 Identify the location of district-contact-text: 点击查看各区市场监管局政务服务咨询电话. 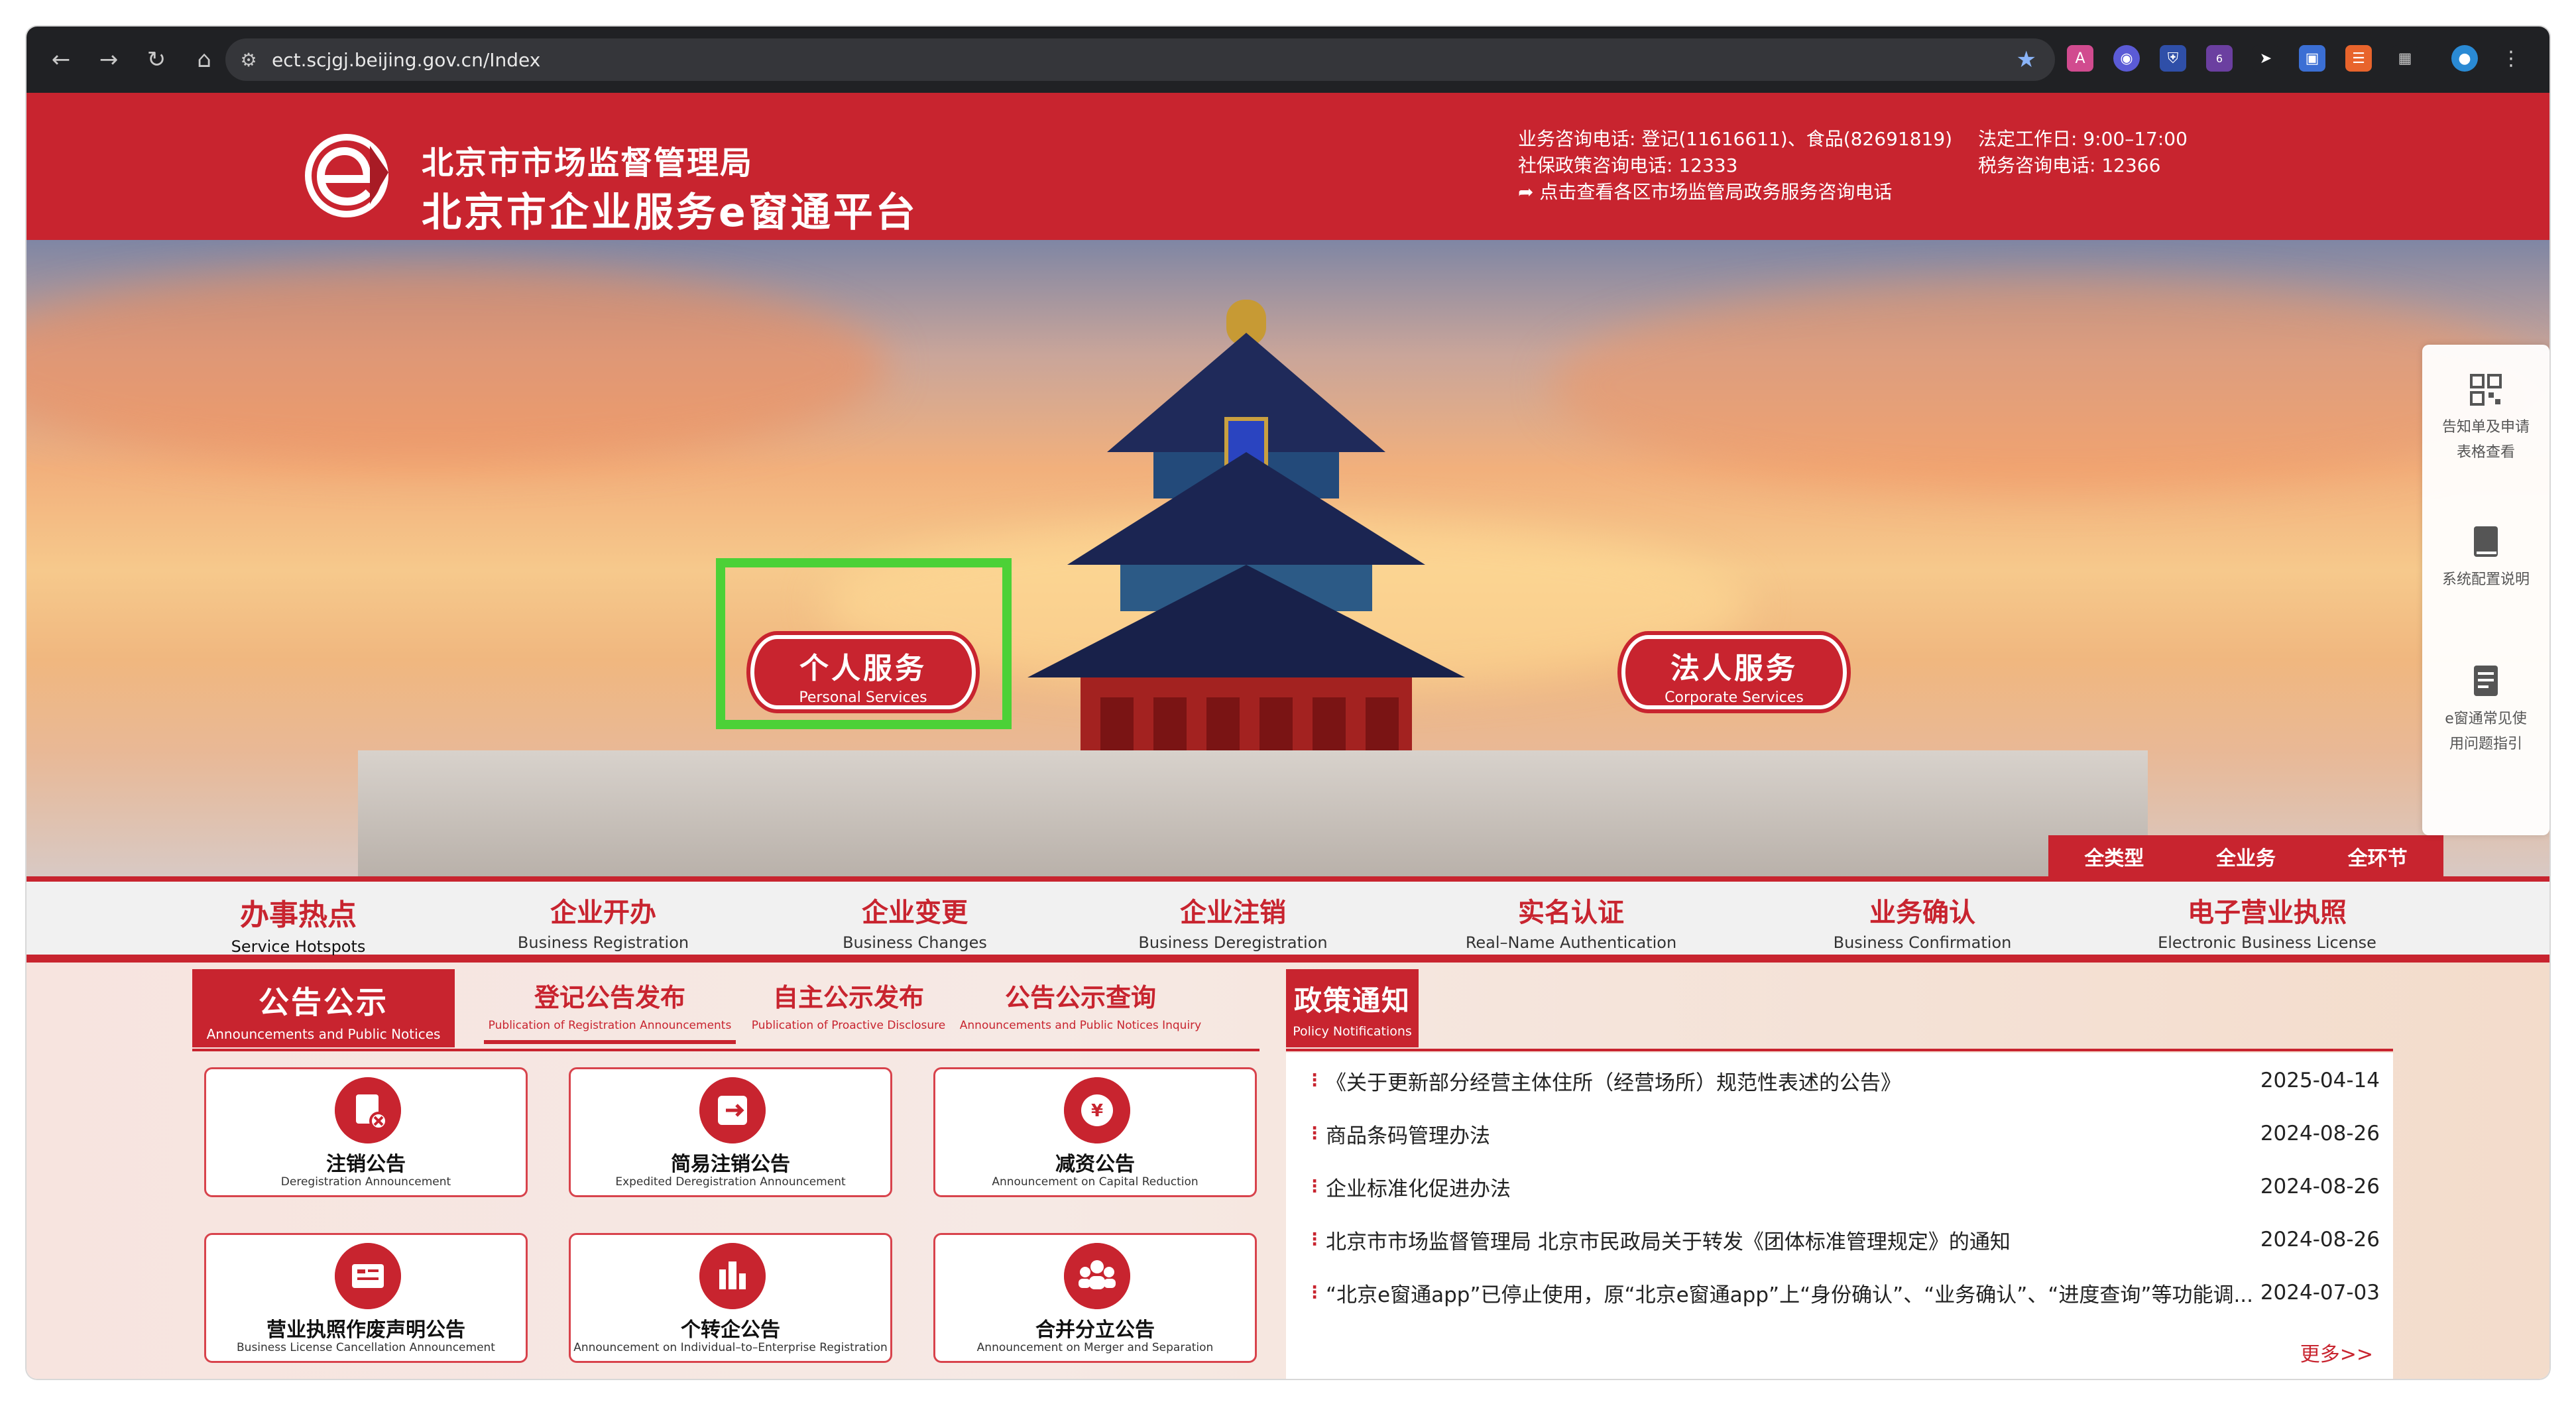
(1716, 192).